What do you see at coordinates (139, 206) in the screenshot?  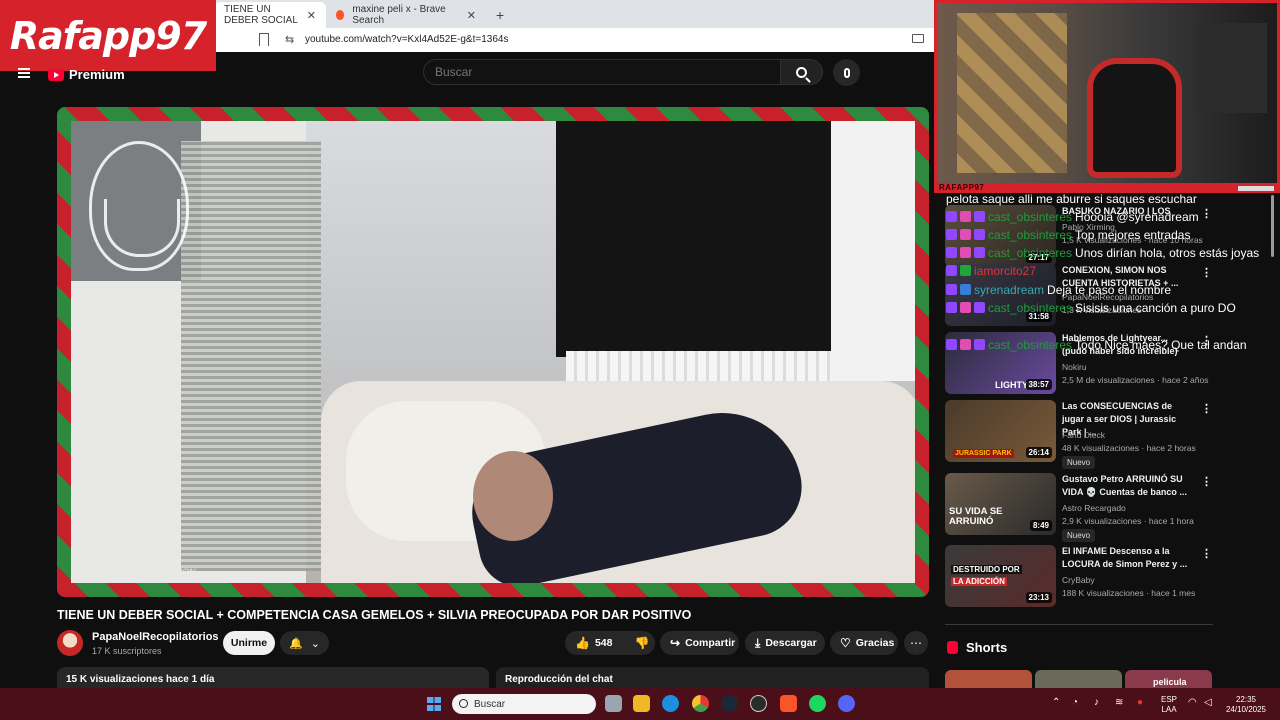 I see `santa-icon` at bounding box center [139, 206].